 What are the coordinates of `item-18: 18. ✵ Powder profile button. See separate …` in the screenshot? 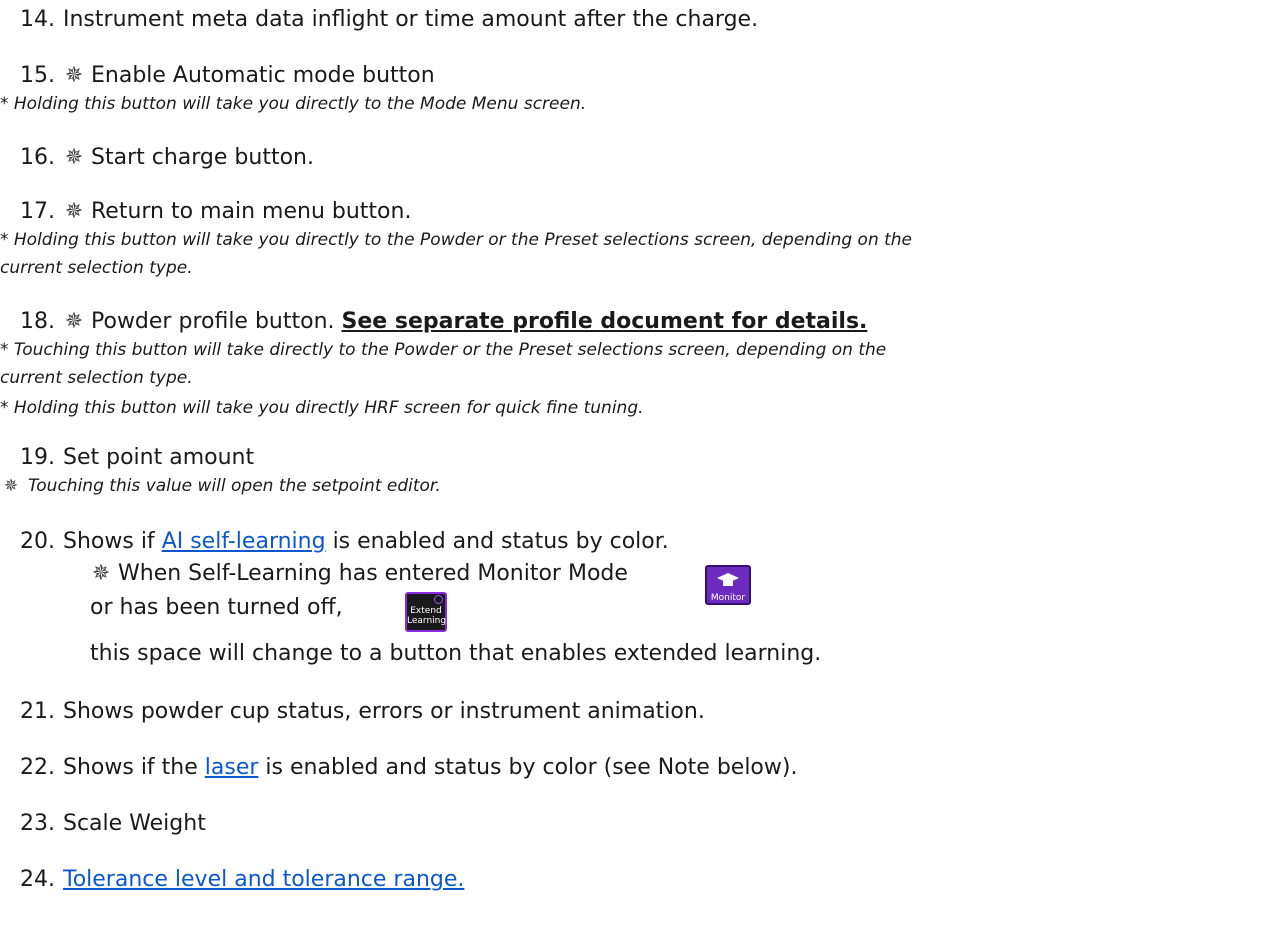 It's located at (444, 321).